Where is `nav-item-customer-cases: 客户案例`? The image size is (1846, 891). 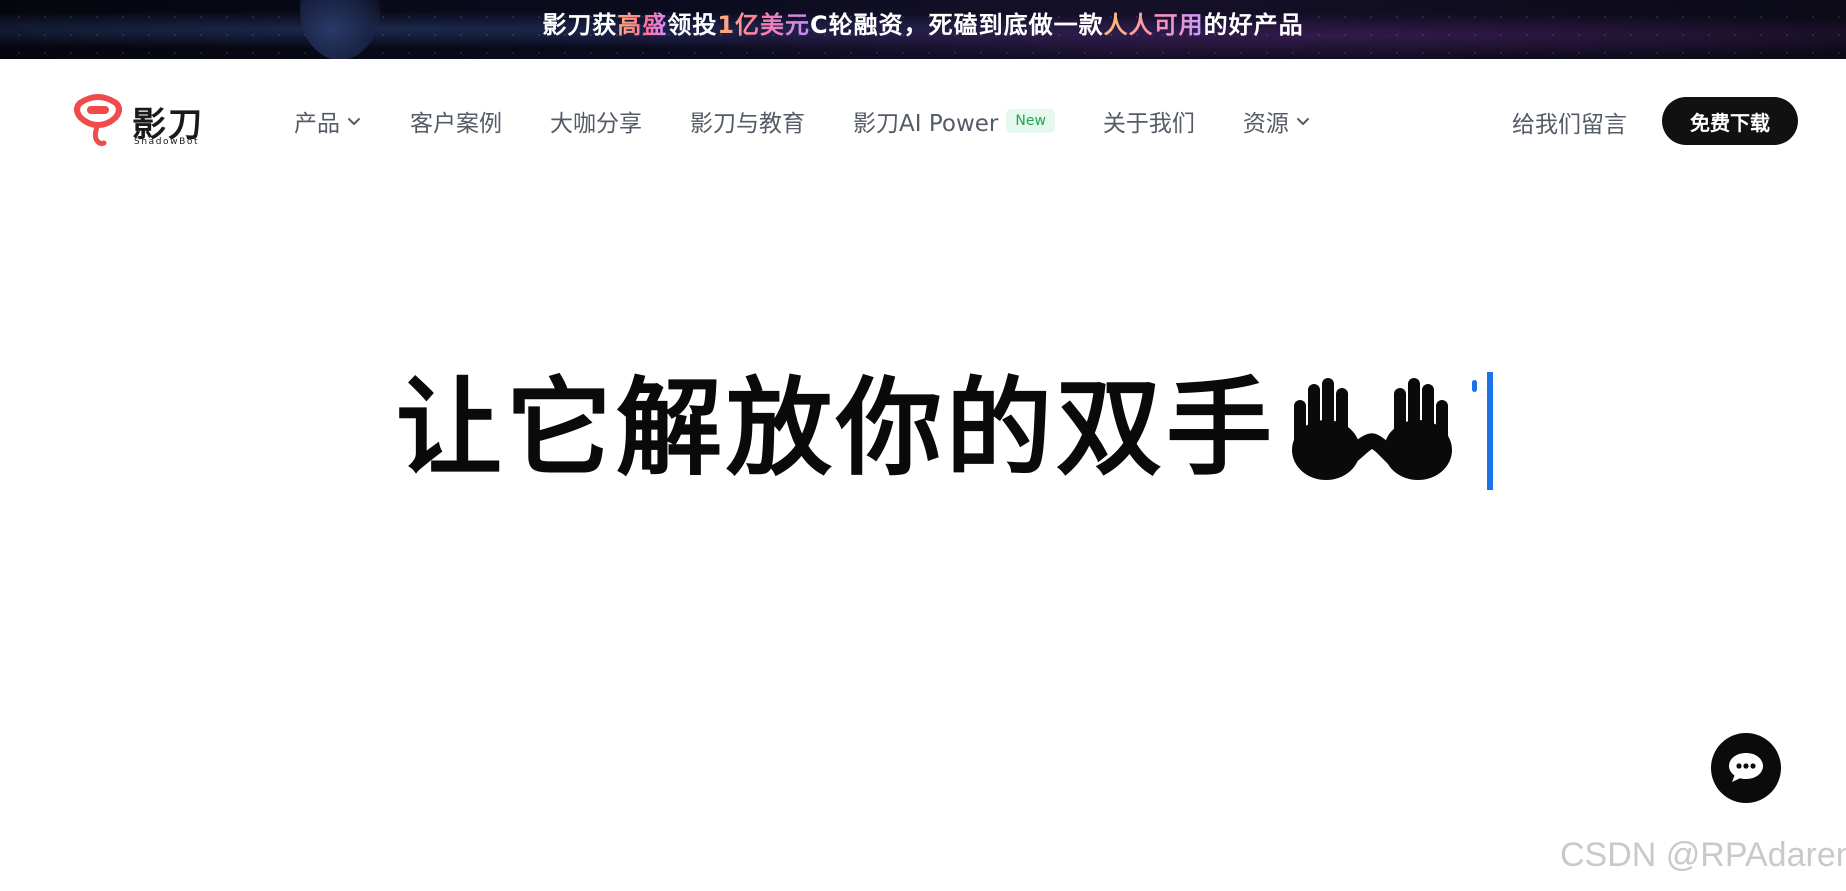 nav-item-customer-cases: 客户案例 is located at coordinates (456, 121).